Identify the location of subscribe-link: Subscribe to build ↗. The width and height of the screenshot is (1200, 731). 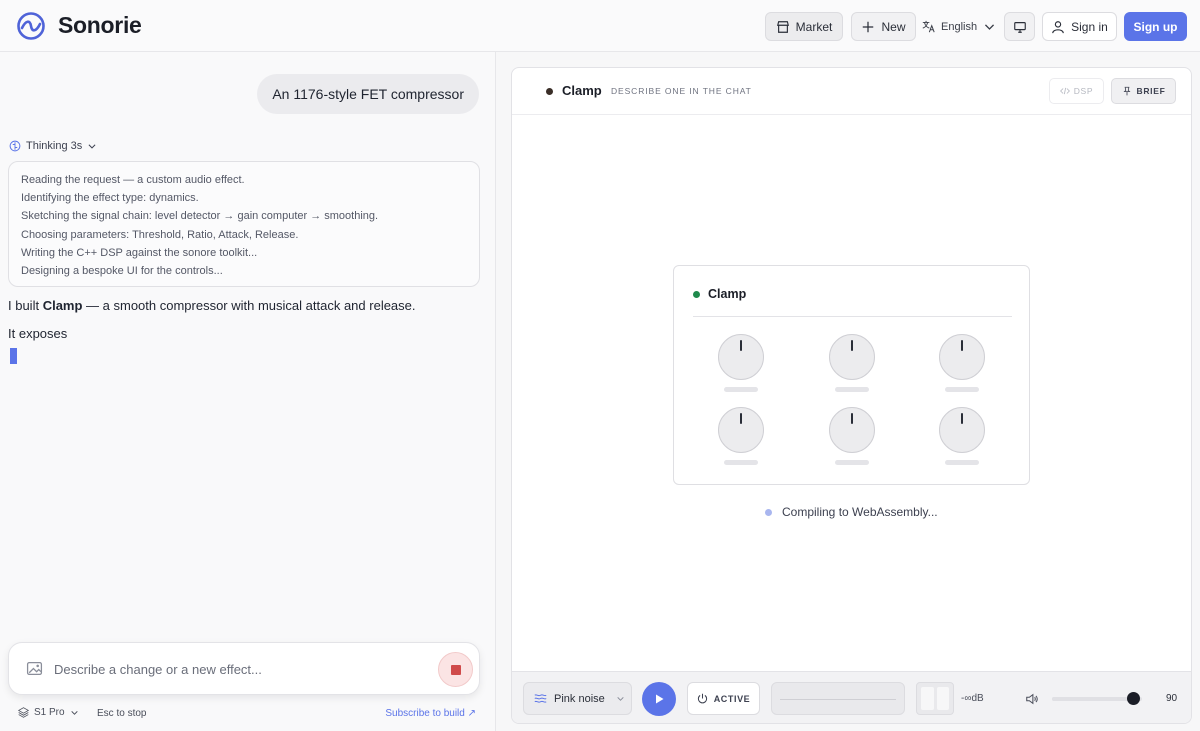
(430, 713).